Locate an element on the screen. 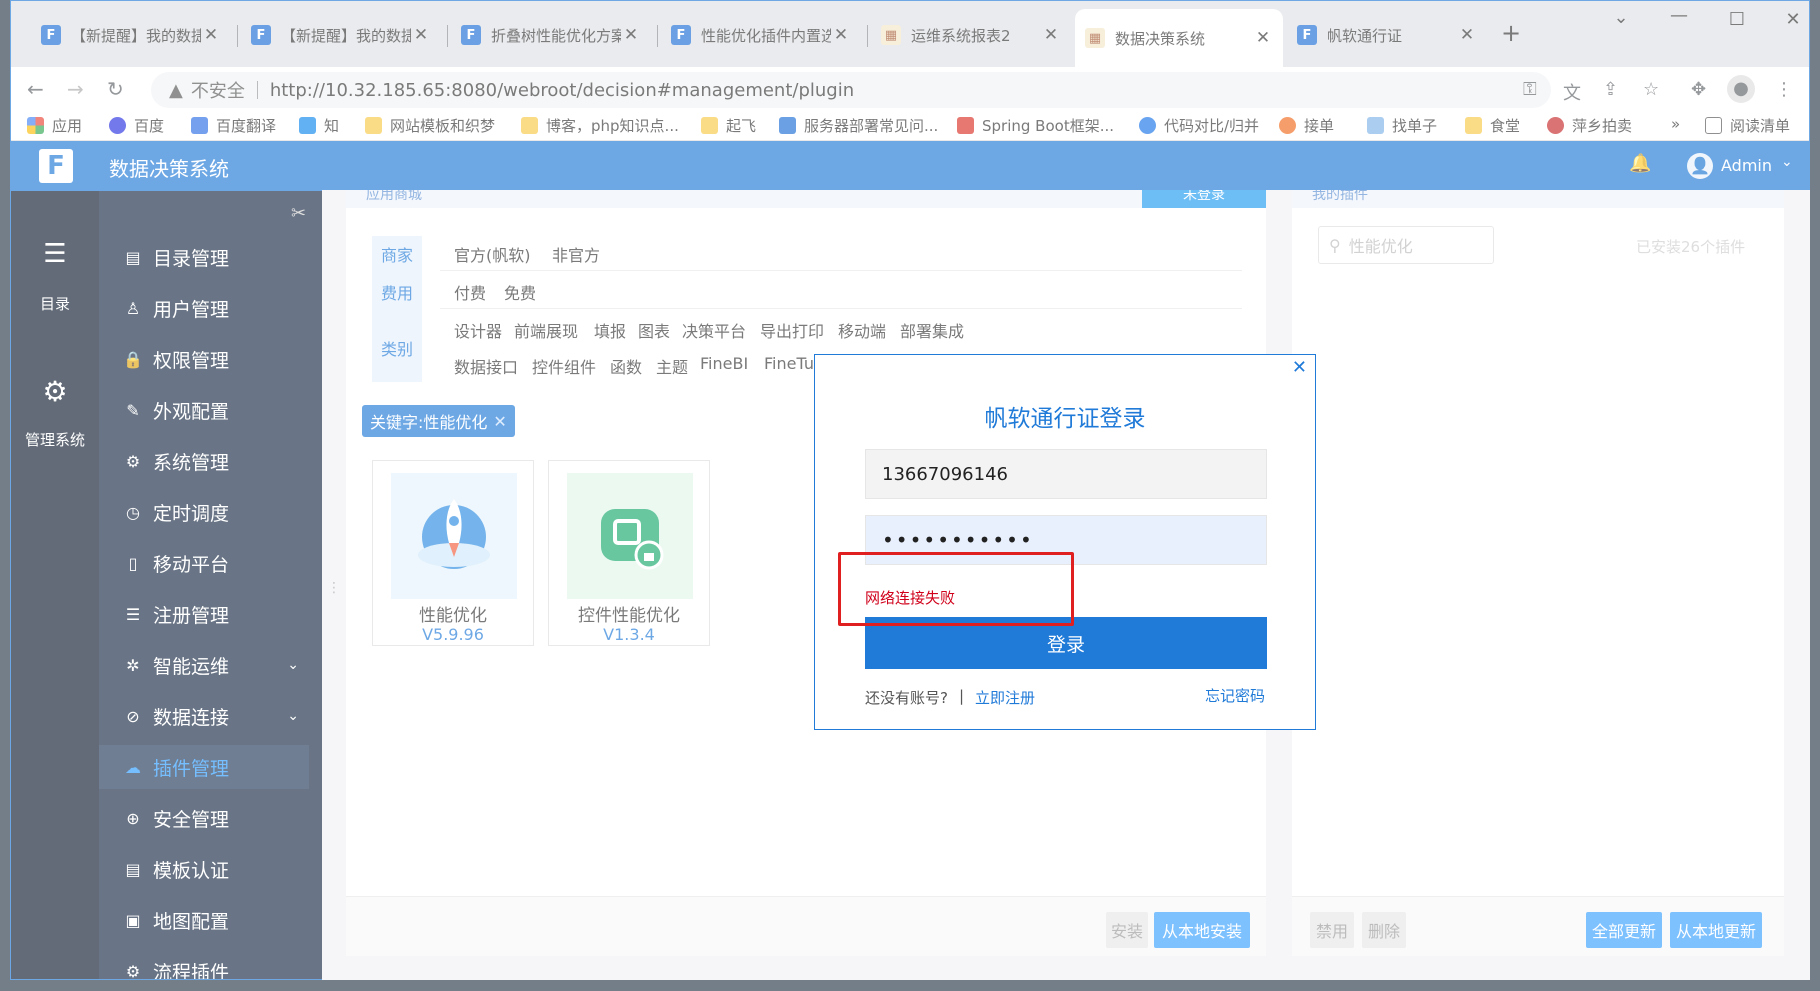 The image size is (1820, 991). forgot-password-link: 忘记密码 is located at coordinates (1235, 695).